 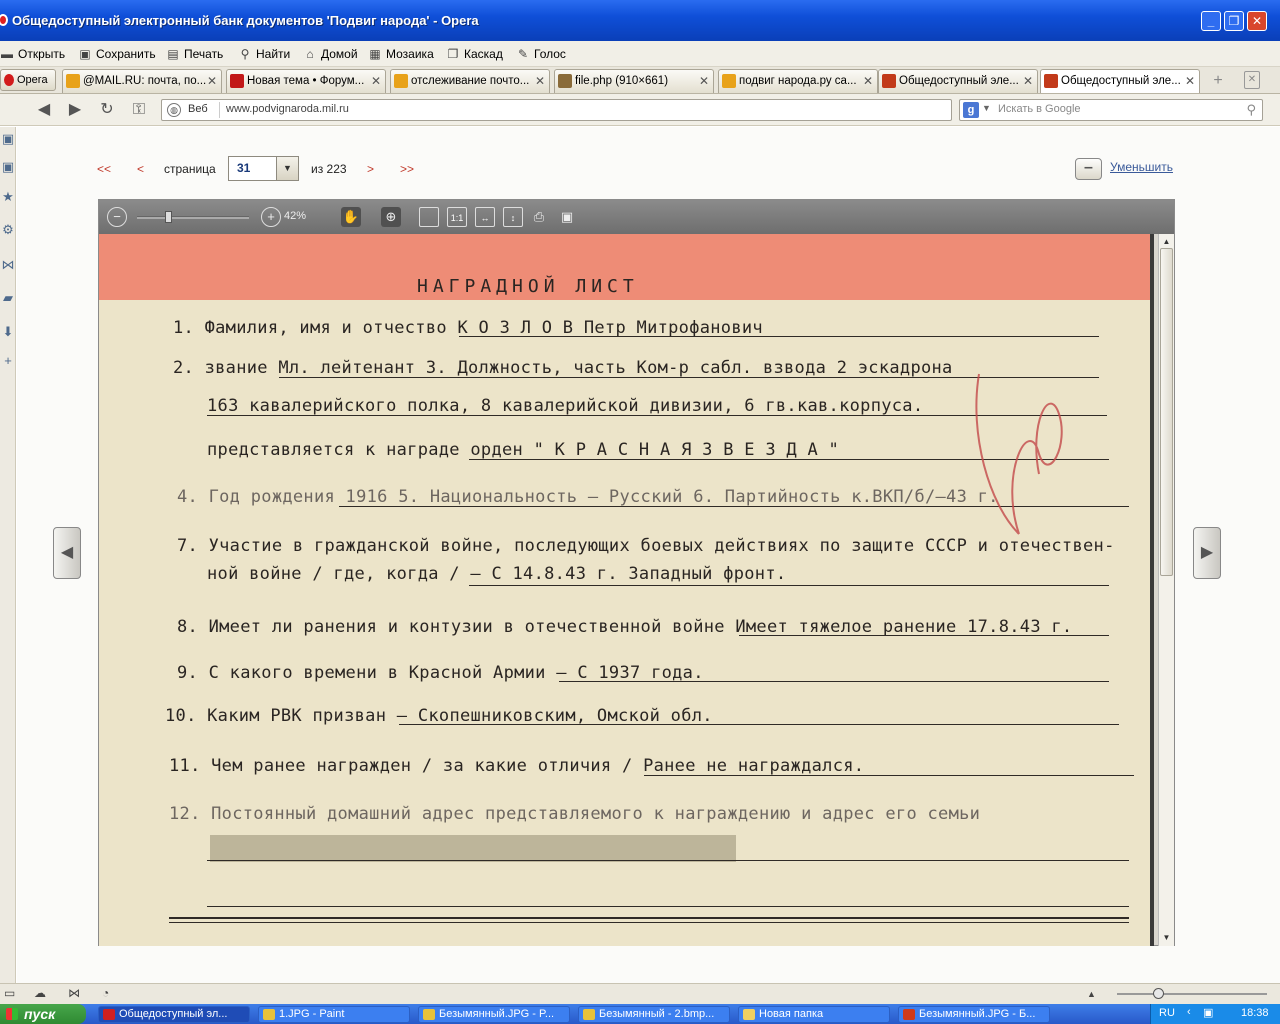 I want to click on tab-mail: @MAIL.RU: почта, по... ✕, so click(x=142, y=81).